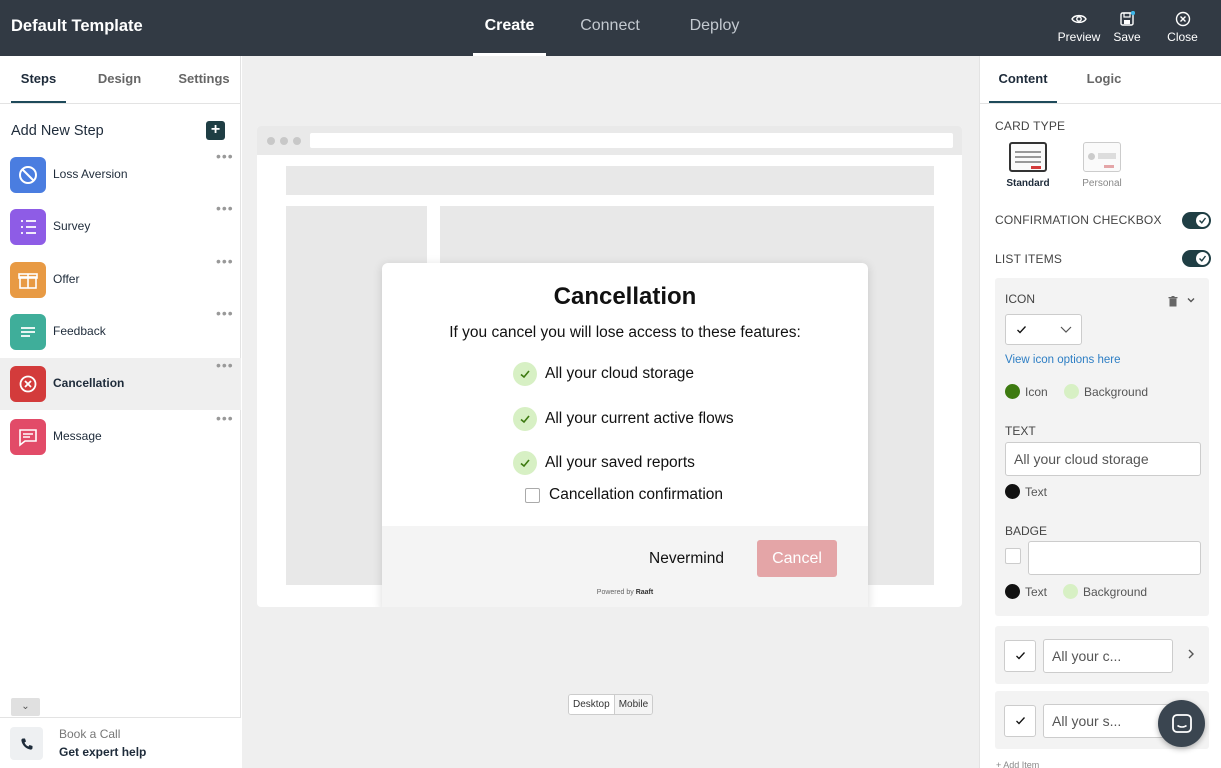 This screenshot has width=1221, height=768. What do you see at coordinates (1063, 360) in the screenshot?
I see `view-icon-options-link: View icon options here` at bounding box center [1063, 360].